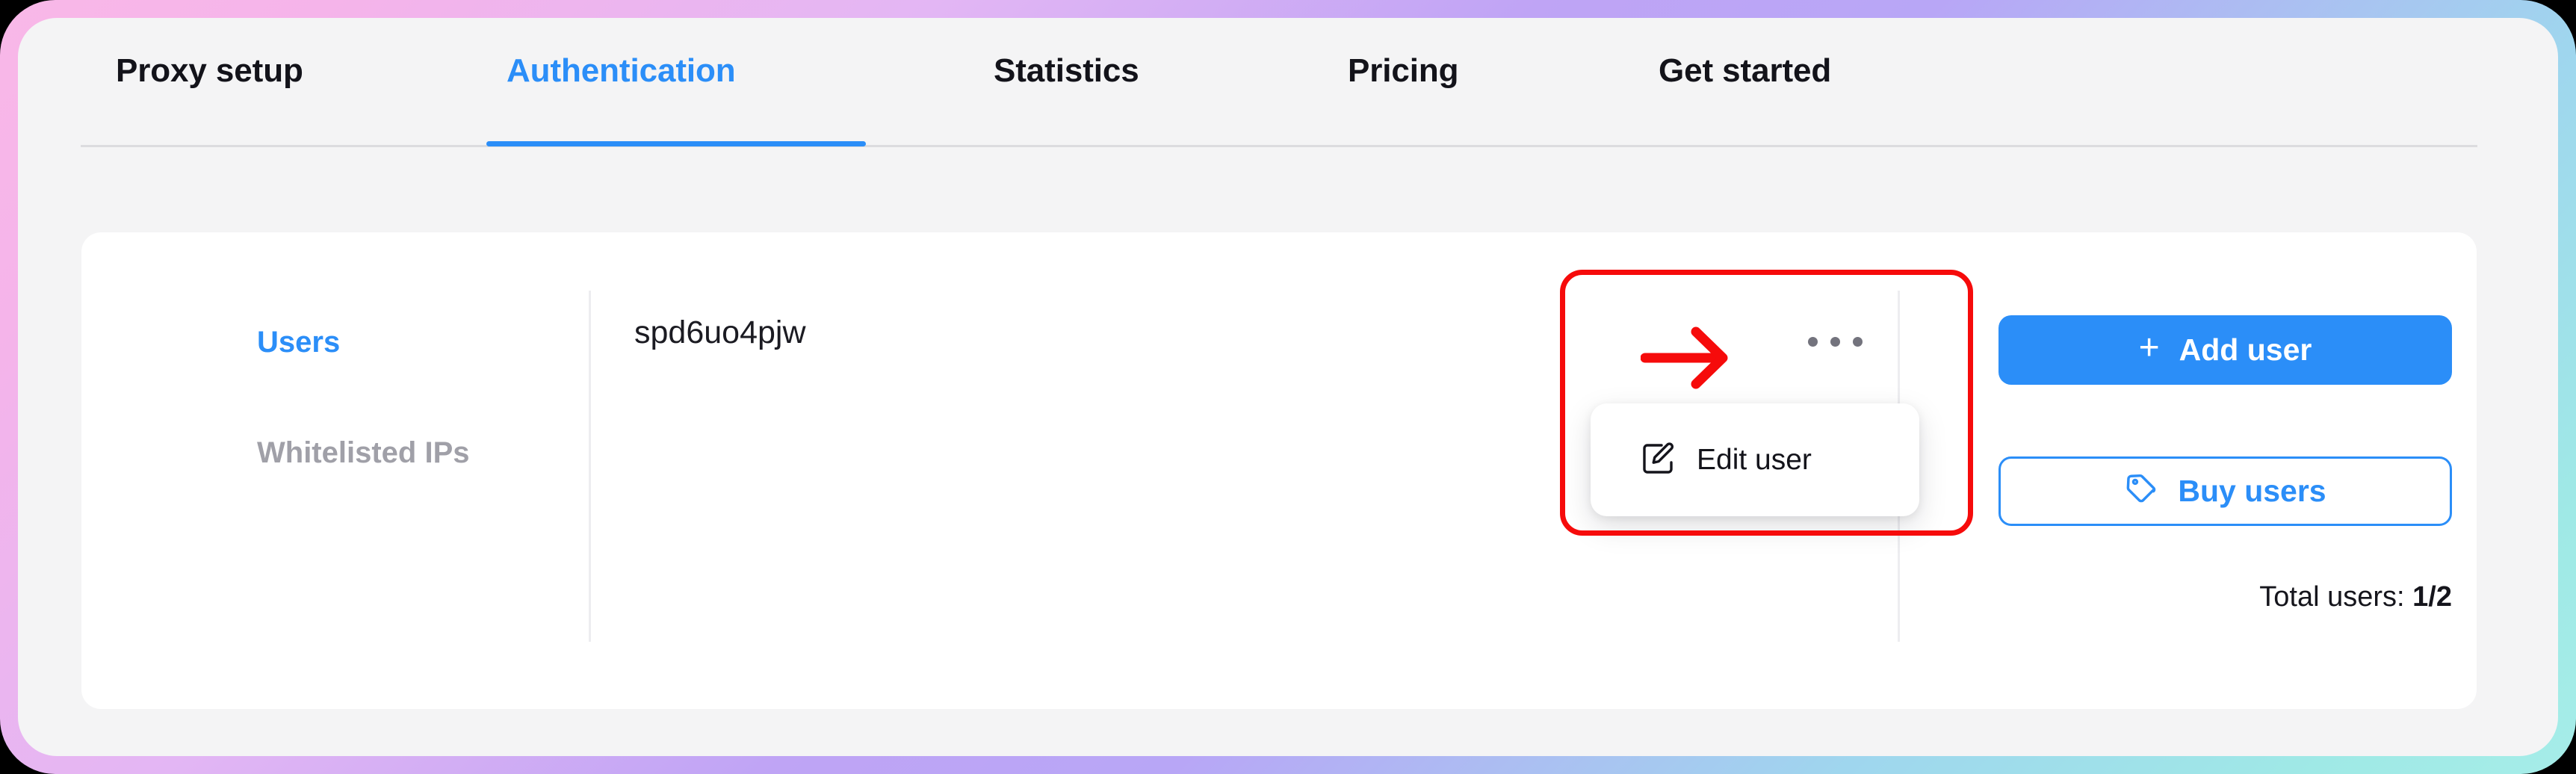  What do you see at coordinates (2188, 597) in the screenshot?
I see `total-users-status: Total users: 1/2` at bounding box center [2188, 597].